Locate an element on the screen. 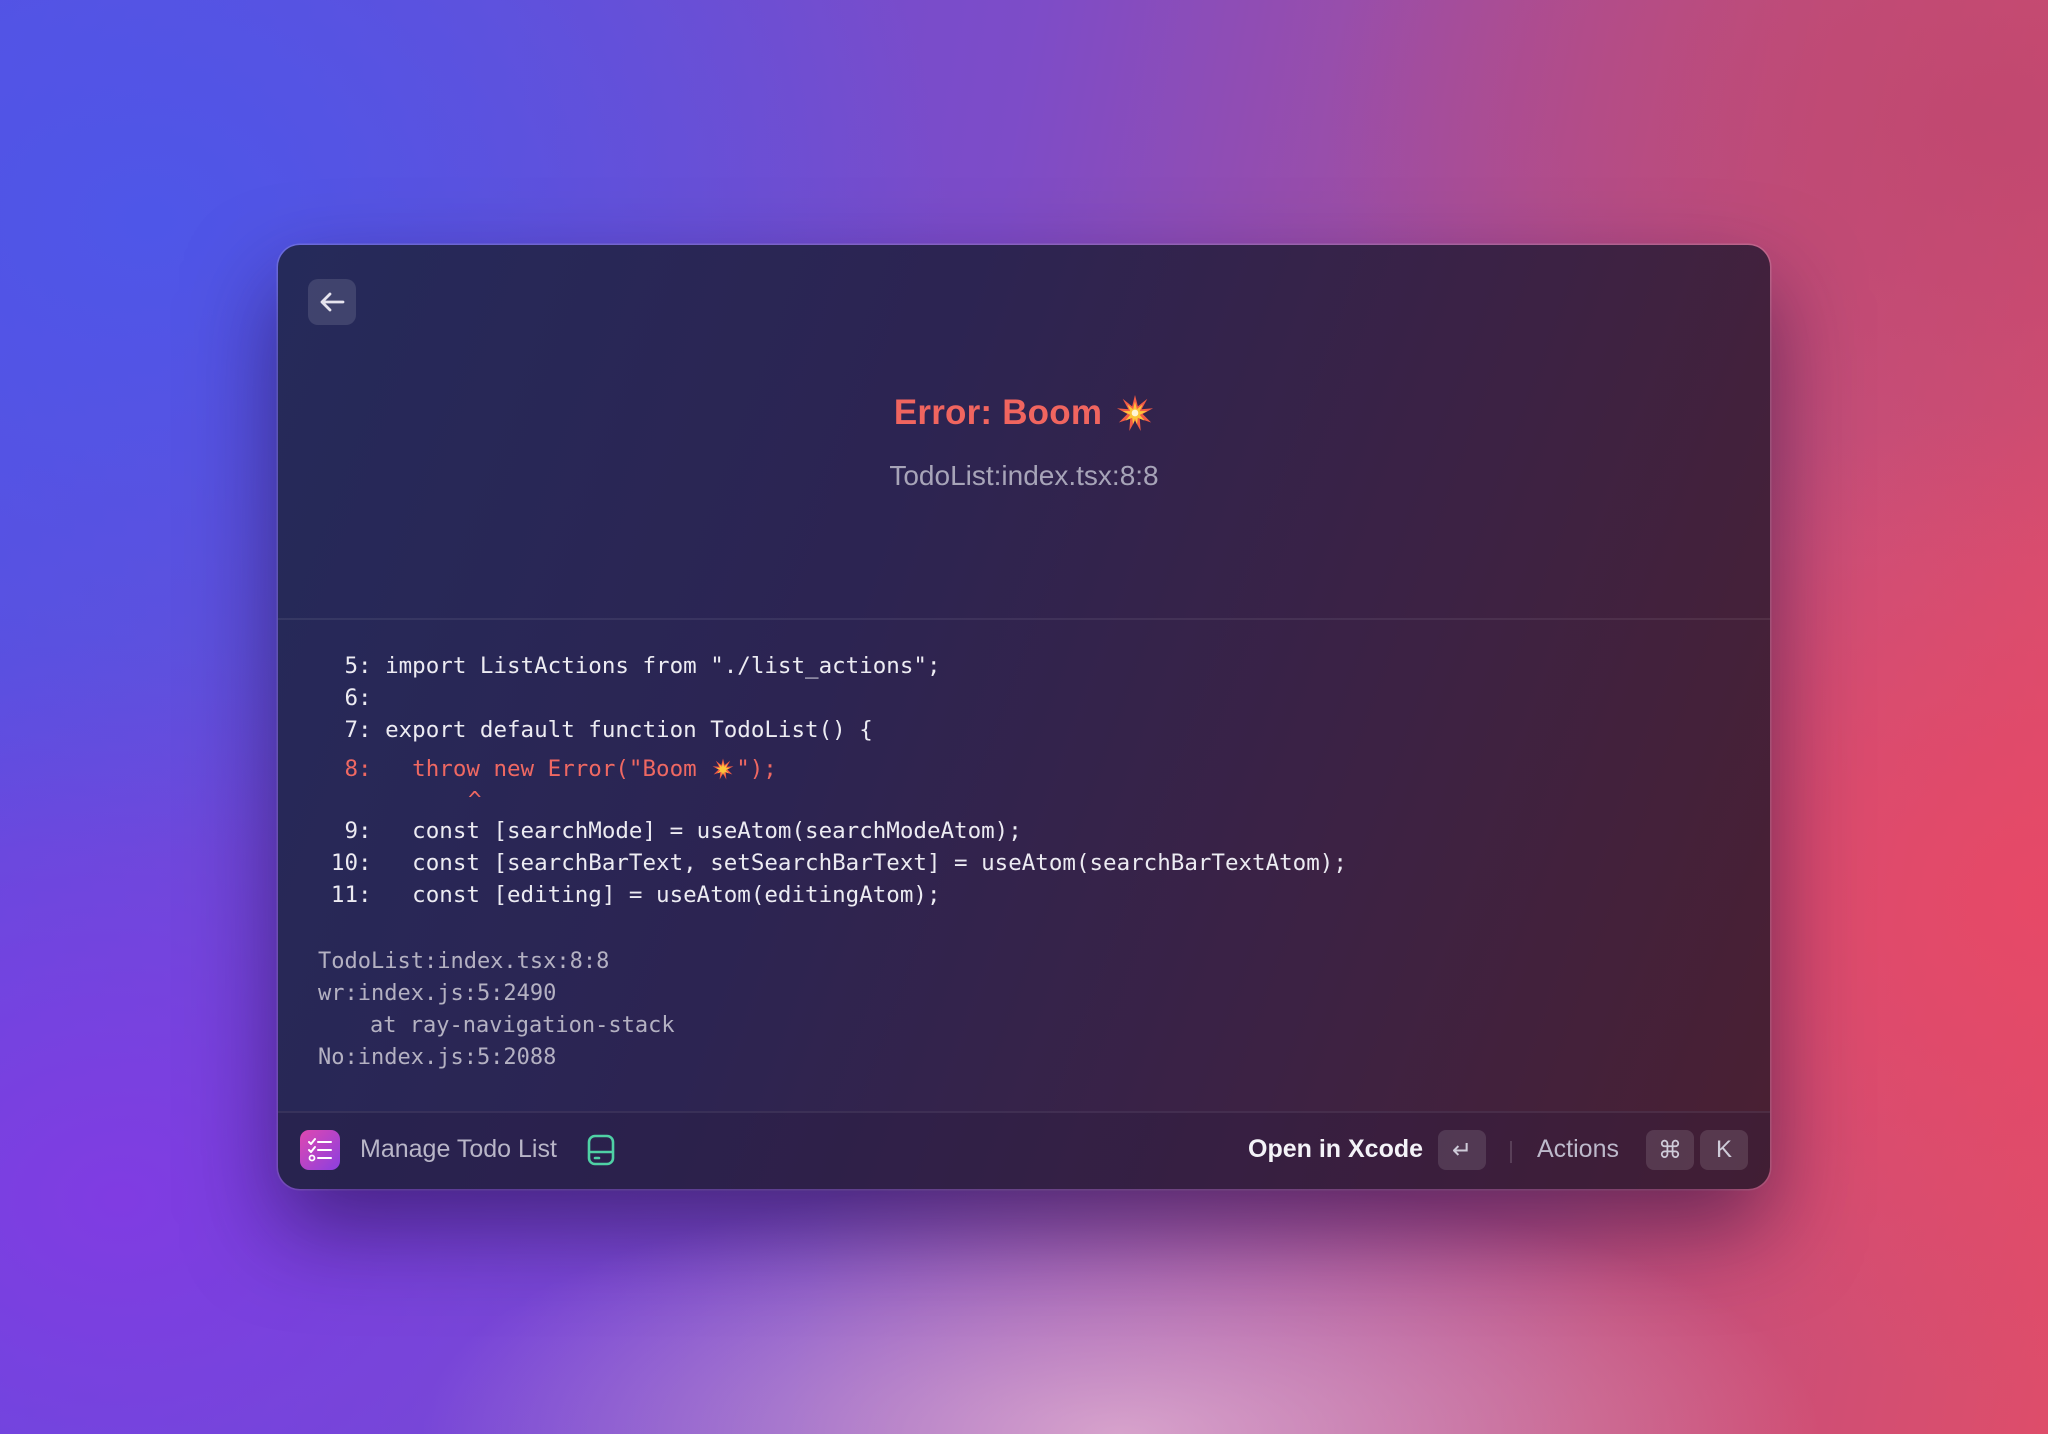 Image resolution: width=2048 pixels, height=1434 pixels. error-title-row: Error: Boom is located at coordinates (1024, 413).